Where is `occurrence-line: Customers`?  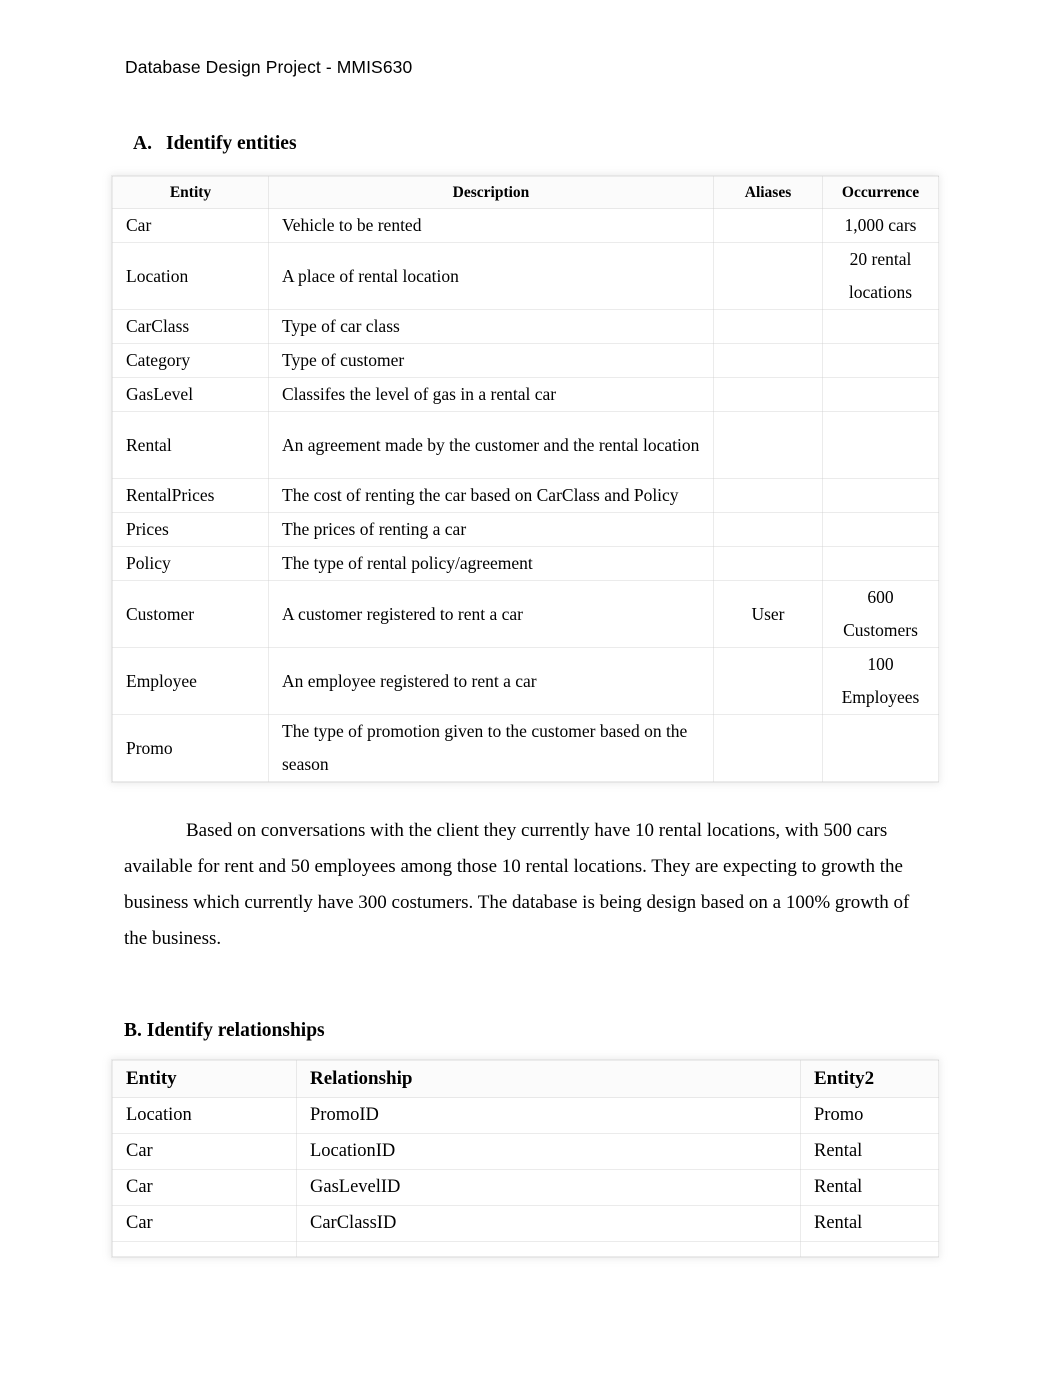 occurrence-line: Customers is located at coordinates (880, 630).